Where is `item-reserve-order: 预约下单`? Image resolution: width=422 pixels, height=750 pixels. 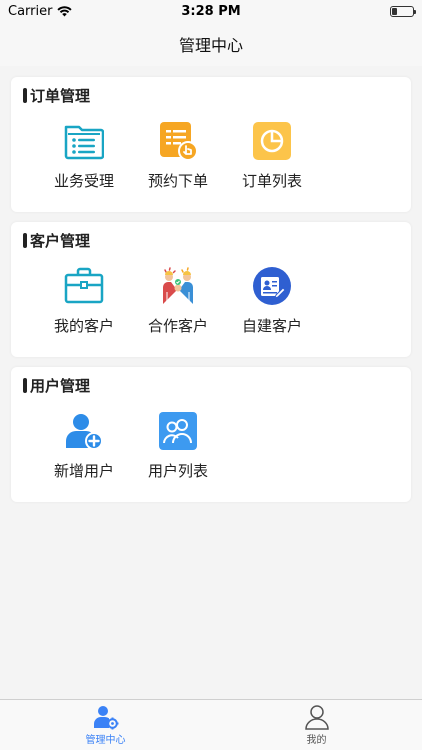
item-reserve-order: 预约下单 is located at coordinates (178, 156).